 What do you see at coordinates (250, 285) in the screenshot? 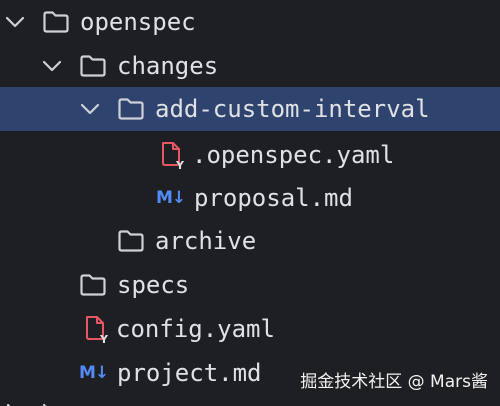
I see `tree-item-specs: specs` at bounding box center [250, 285].